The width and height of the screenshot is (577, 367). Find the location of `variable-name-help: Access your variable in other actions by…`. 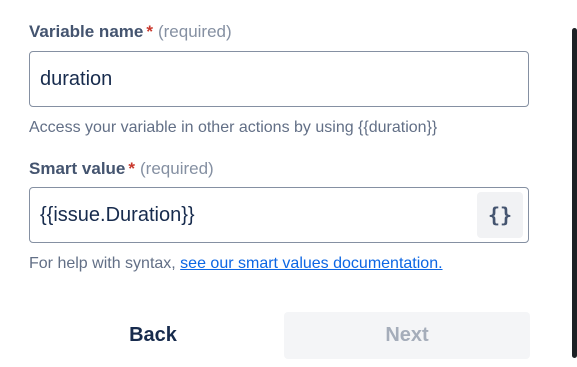

variable-name-help: Access your variable in other actions by… is located at coordinates (233, 127).